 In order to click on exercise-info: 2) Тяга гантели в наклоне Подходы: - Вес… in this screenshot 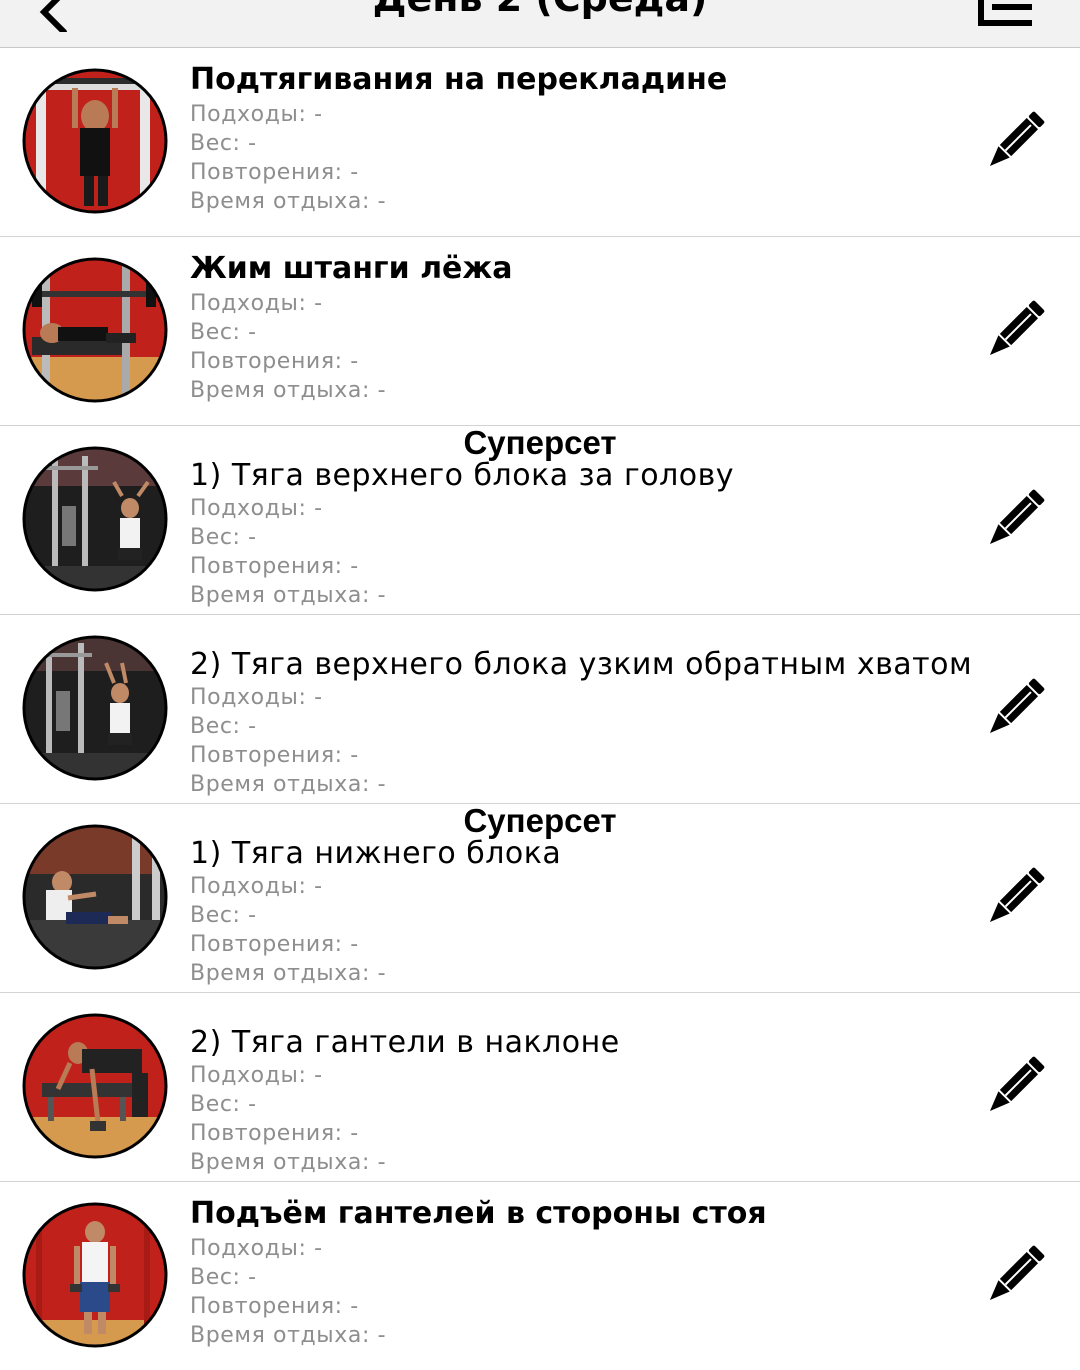, I will do `click(565, 1087)`.